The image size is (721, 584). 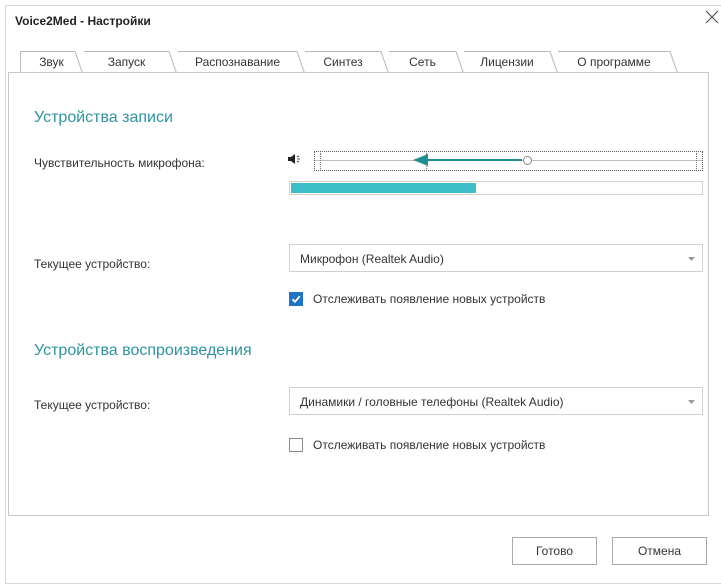 I want to click on speaker-icon, so click(x=294, y=159).